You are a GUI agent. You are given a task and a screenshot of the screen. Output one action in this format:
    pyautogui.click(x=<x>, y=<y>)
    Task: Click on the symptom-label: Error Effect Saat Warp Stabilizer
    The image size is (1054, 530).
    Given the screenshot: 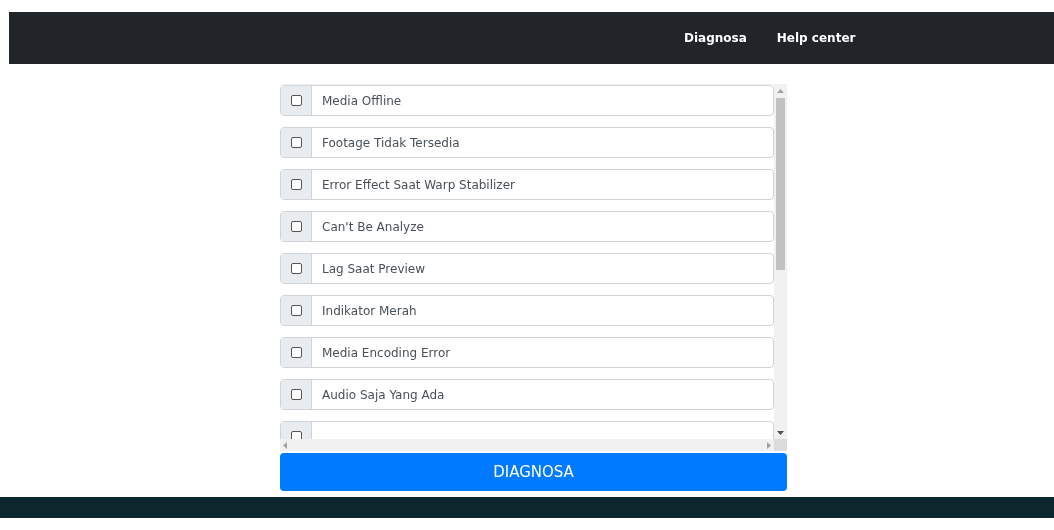 What is the action you would take?
    pyautogui.click(x=418, y=185)
    